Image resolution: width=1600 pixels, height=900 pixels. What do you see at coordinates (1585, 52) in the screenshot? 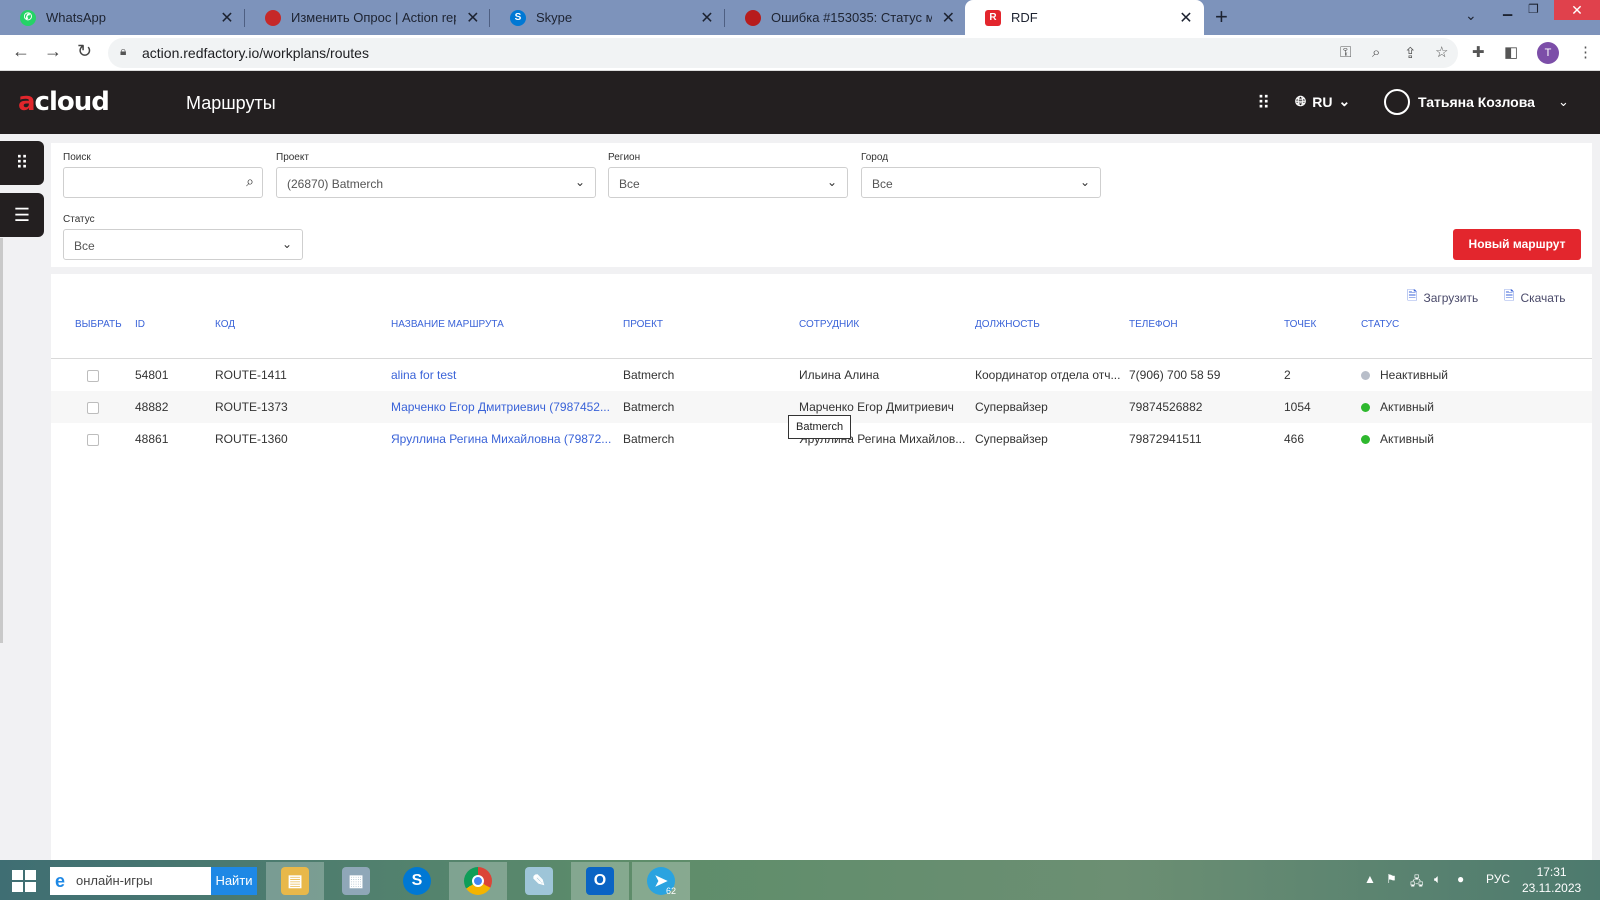
I see `browser-menu-icon: ⋮` at bounding box center [1585, 52].